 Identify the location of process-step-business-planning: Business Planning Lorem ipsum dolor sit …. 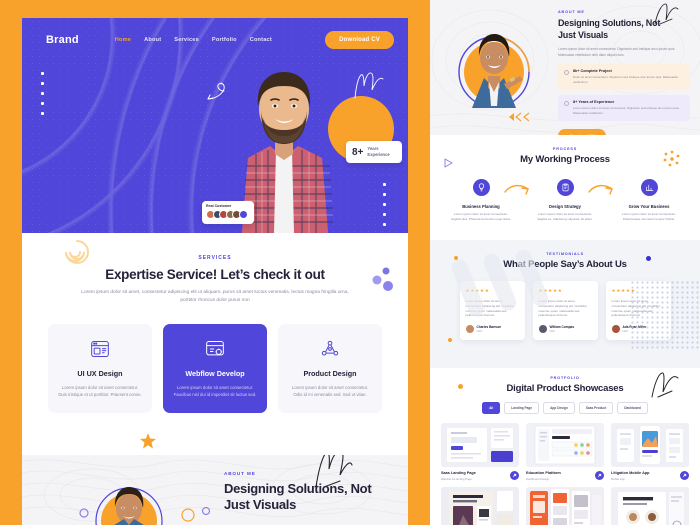
(481, 200).